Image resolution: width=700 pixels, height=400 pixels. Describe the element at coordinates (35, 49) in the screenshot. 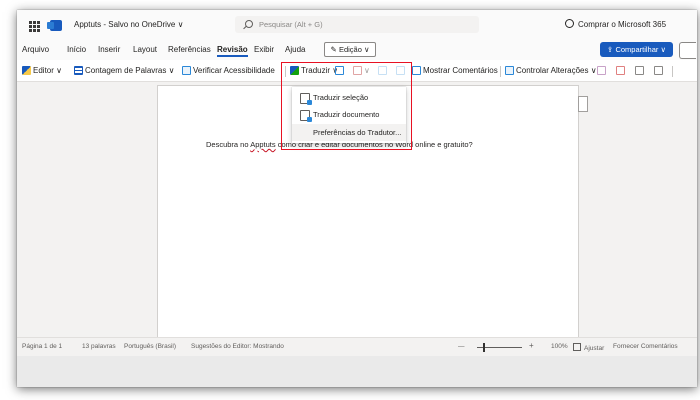

I see `tab-arquivo: Arquivo` at that location.